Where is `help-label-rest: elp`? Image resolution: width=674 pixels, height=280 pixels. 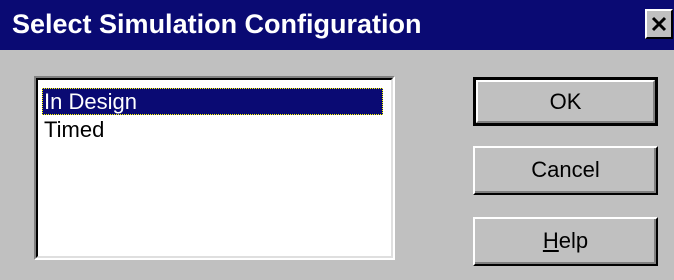 help-label-rest: elp is located at coordinates (573, 240).